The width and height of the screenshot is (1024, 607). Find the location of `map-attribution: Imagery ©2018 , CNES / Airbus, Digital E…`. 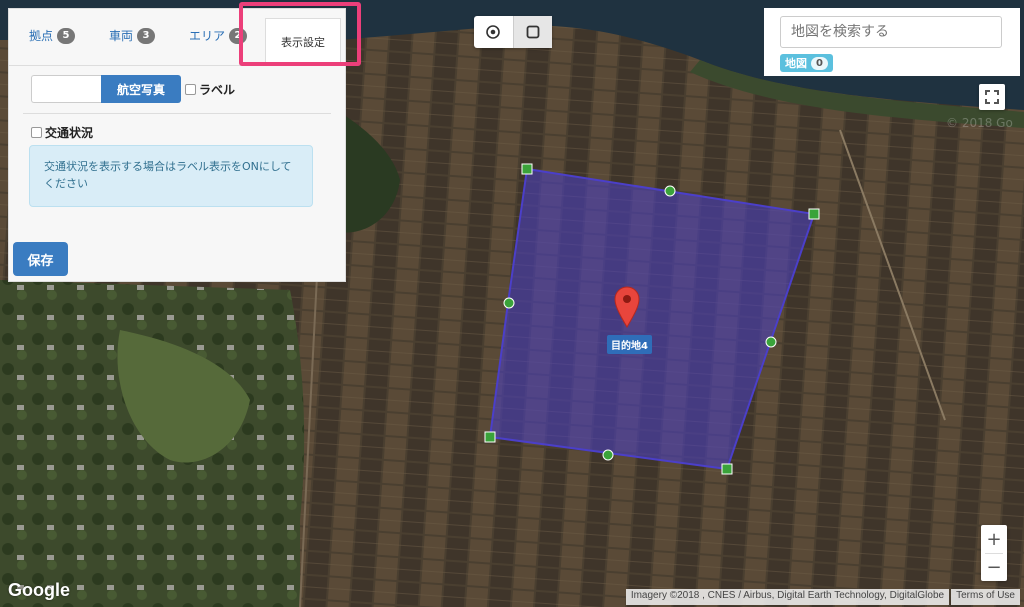

map-attribution: Imagery ©2018 , CNES / Airbus, Digital E… is located at coordinates (822, 597).